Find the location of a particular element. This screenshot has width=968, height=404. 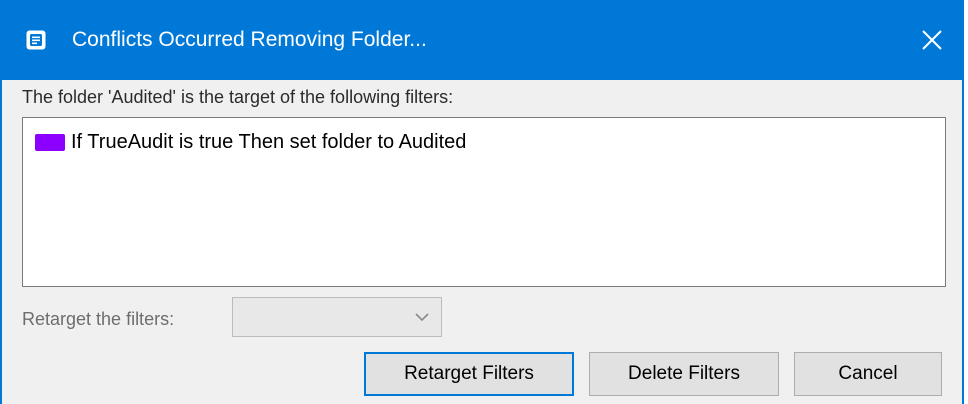

retarget-folder-select is located at coordinates (337, 317).